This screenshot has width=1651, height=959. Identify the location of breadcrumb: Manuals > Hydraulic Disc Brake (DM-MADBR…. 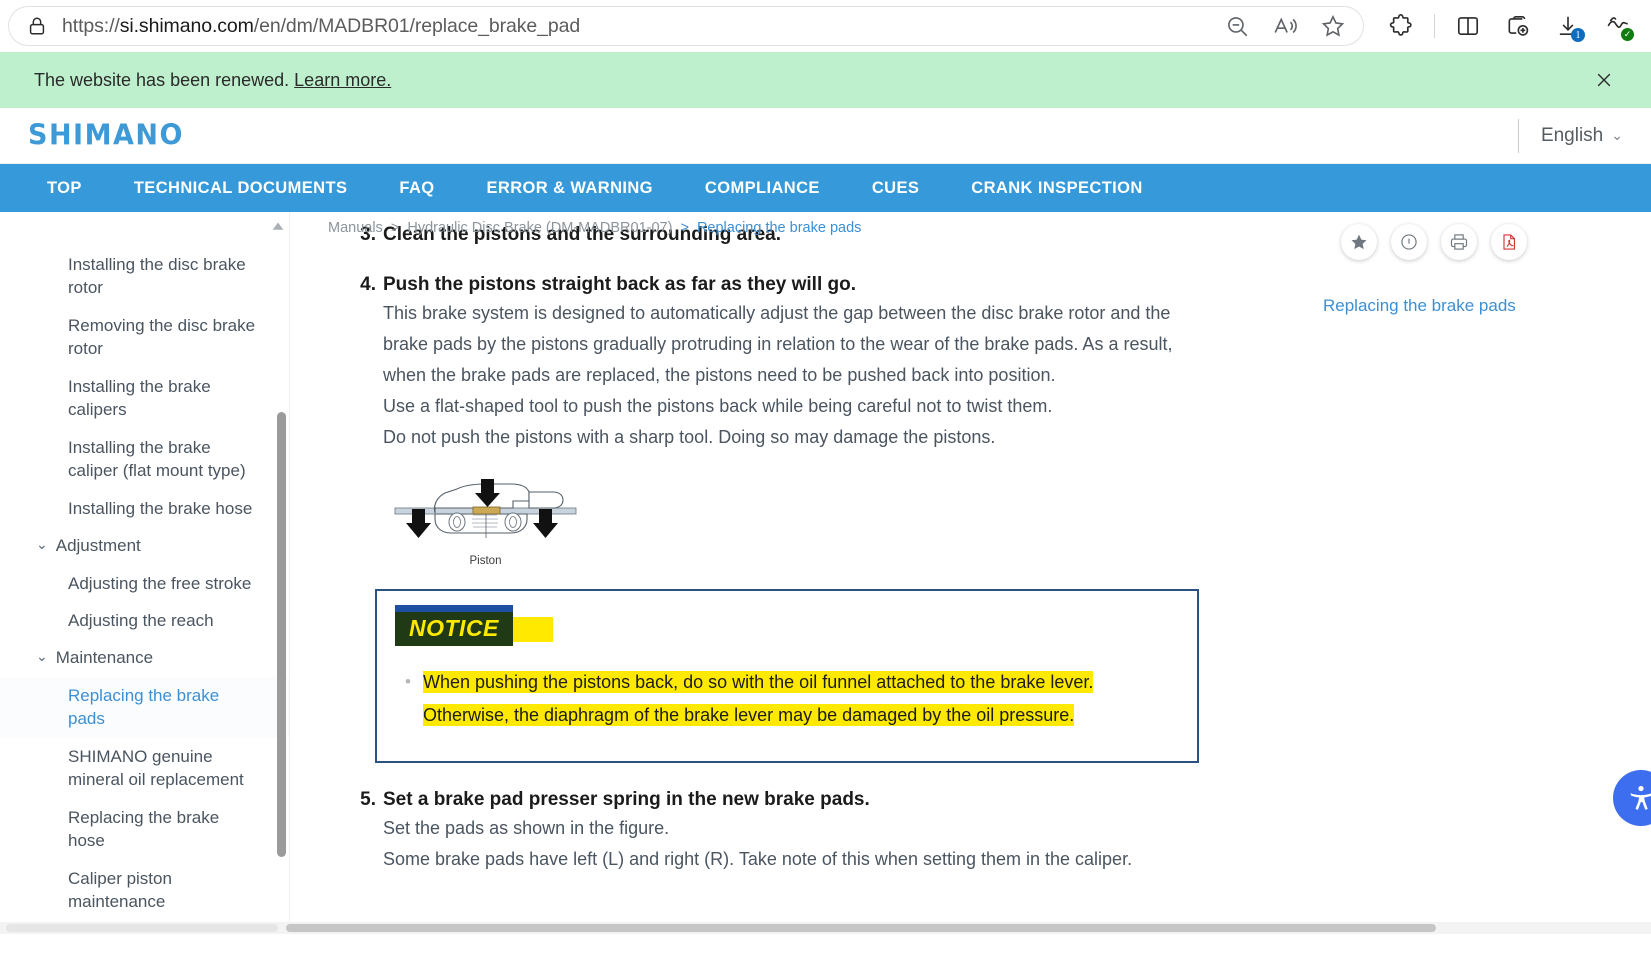
(594, 228).